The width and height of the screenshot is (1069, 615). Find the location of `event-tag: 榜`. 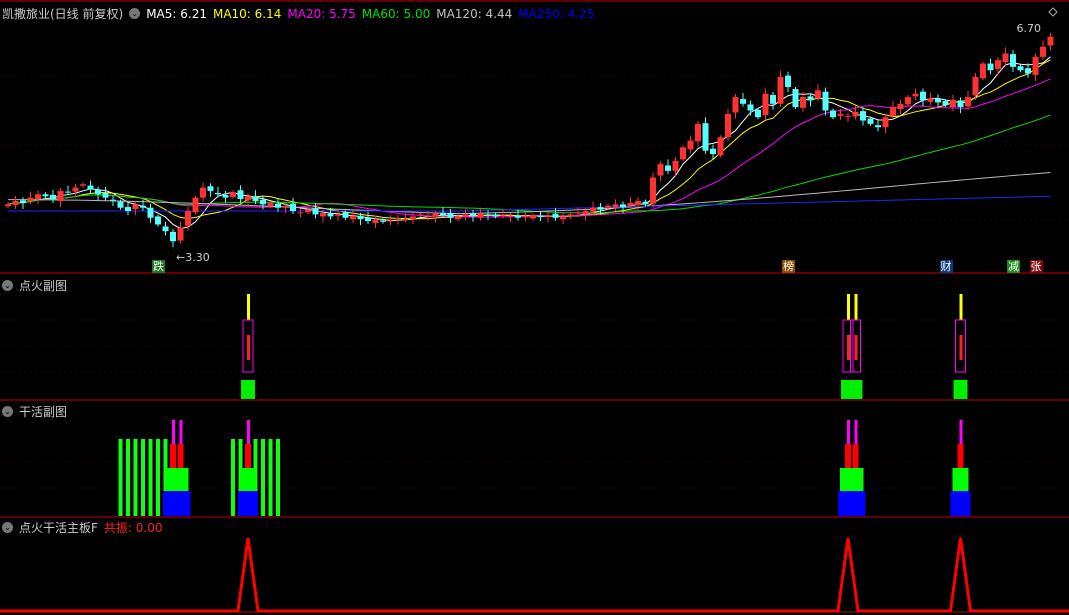

event-tag: 榜 is located at coordinates (788, 266).